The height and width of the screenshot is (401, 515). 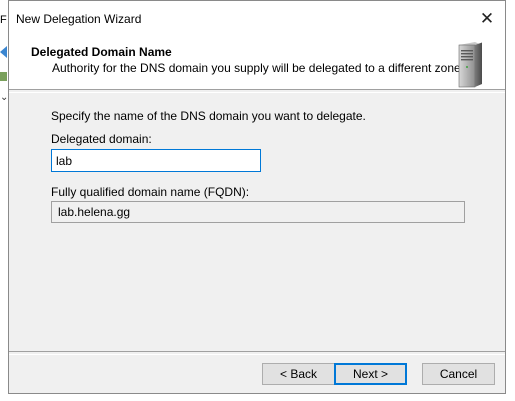 I want to click on server-icon, so click(x=470, y=65).